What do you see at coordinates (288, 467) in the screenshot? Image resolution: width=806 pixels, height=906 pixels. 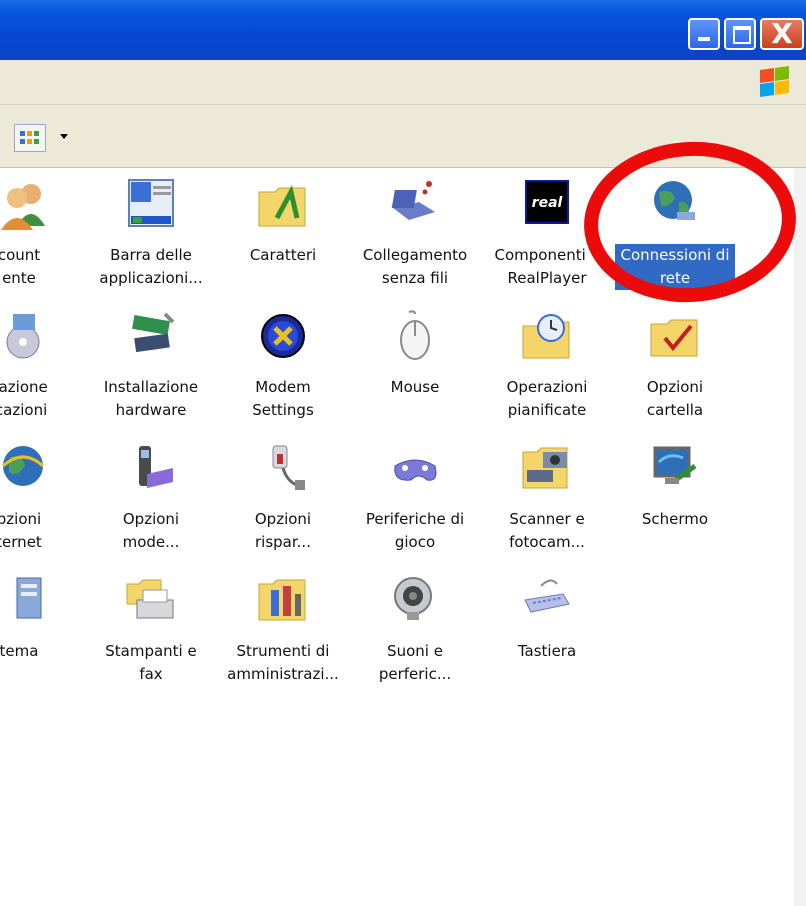 I see `power-options-icon` at bounding box center [288, 467].